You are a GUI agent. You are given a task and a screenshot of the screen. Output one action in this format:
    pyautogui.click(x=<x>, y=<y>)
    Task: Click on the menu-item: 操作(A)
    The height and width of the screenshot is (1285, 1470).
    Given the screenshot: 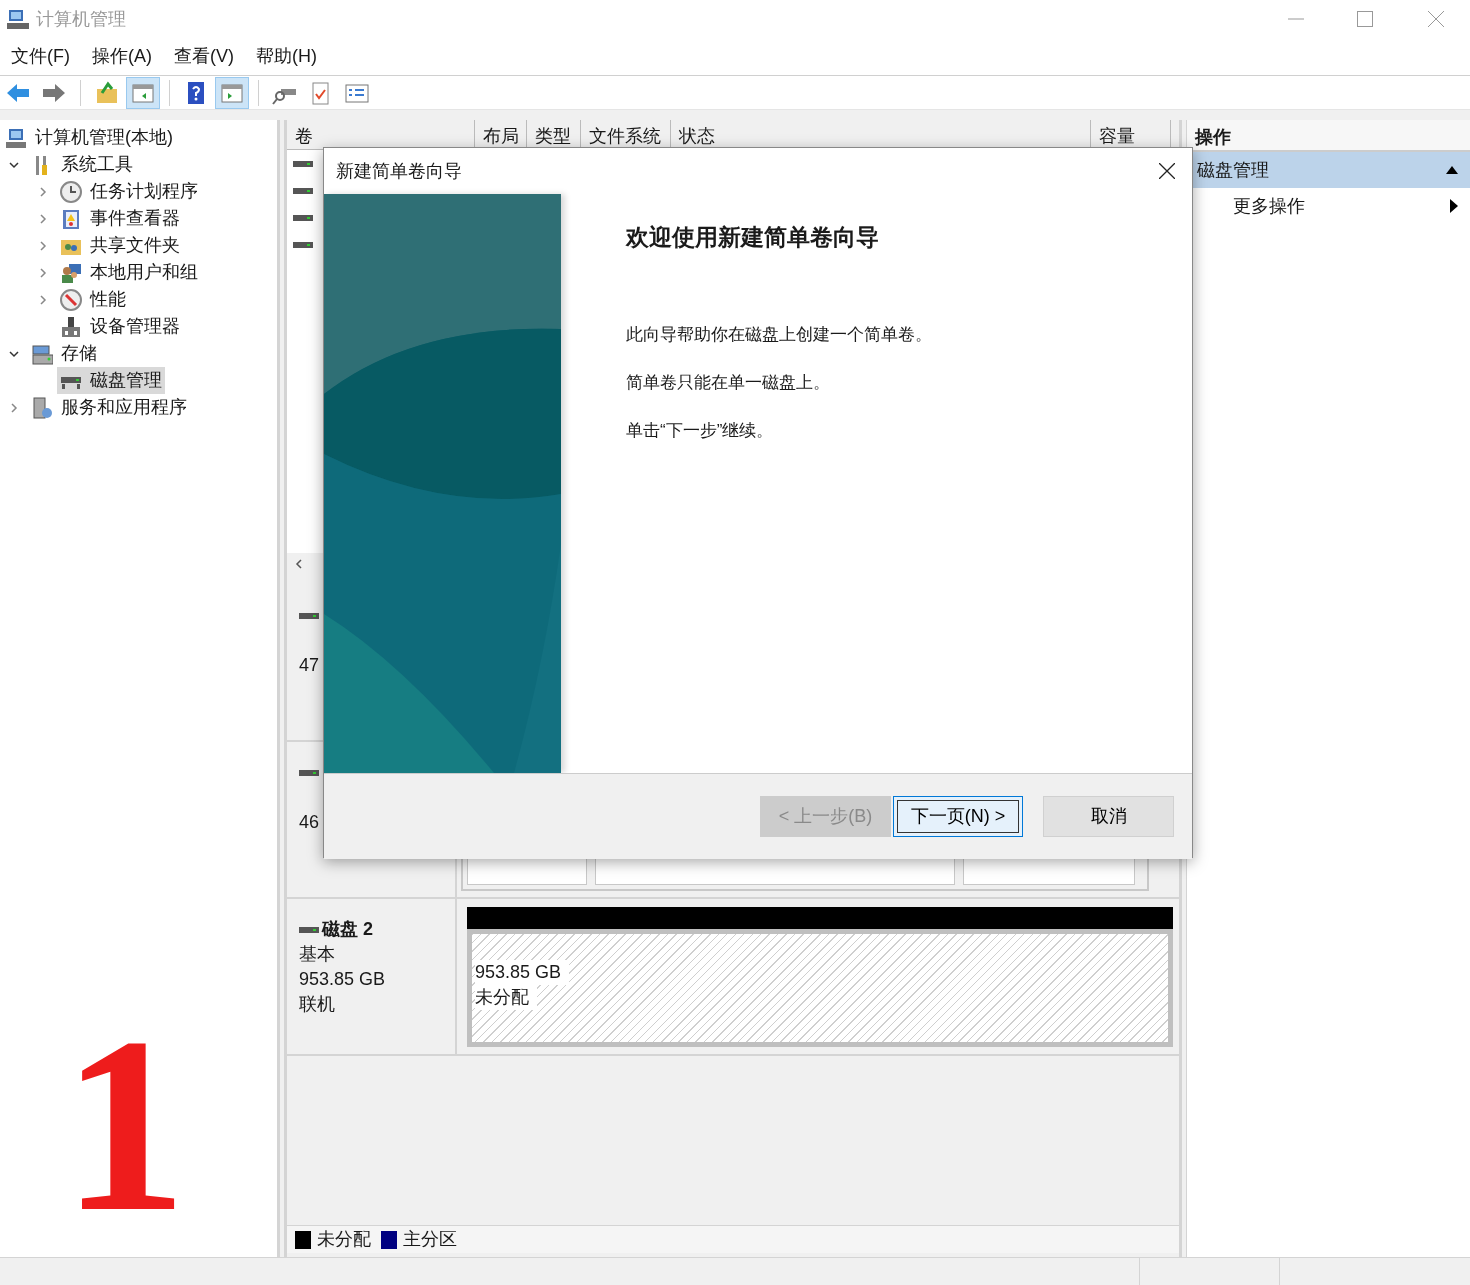 What is the action you would take?
    pyautogui.click(x=122, y=56)
    